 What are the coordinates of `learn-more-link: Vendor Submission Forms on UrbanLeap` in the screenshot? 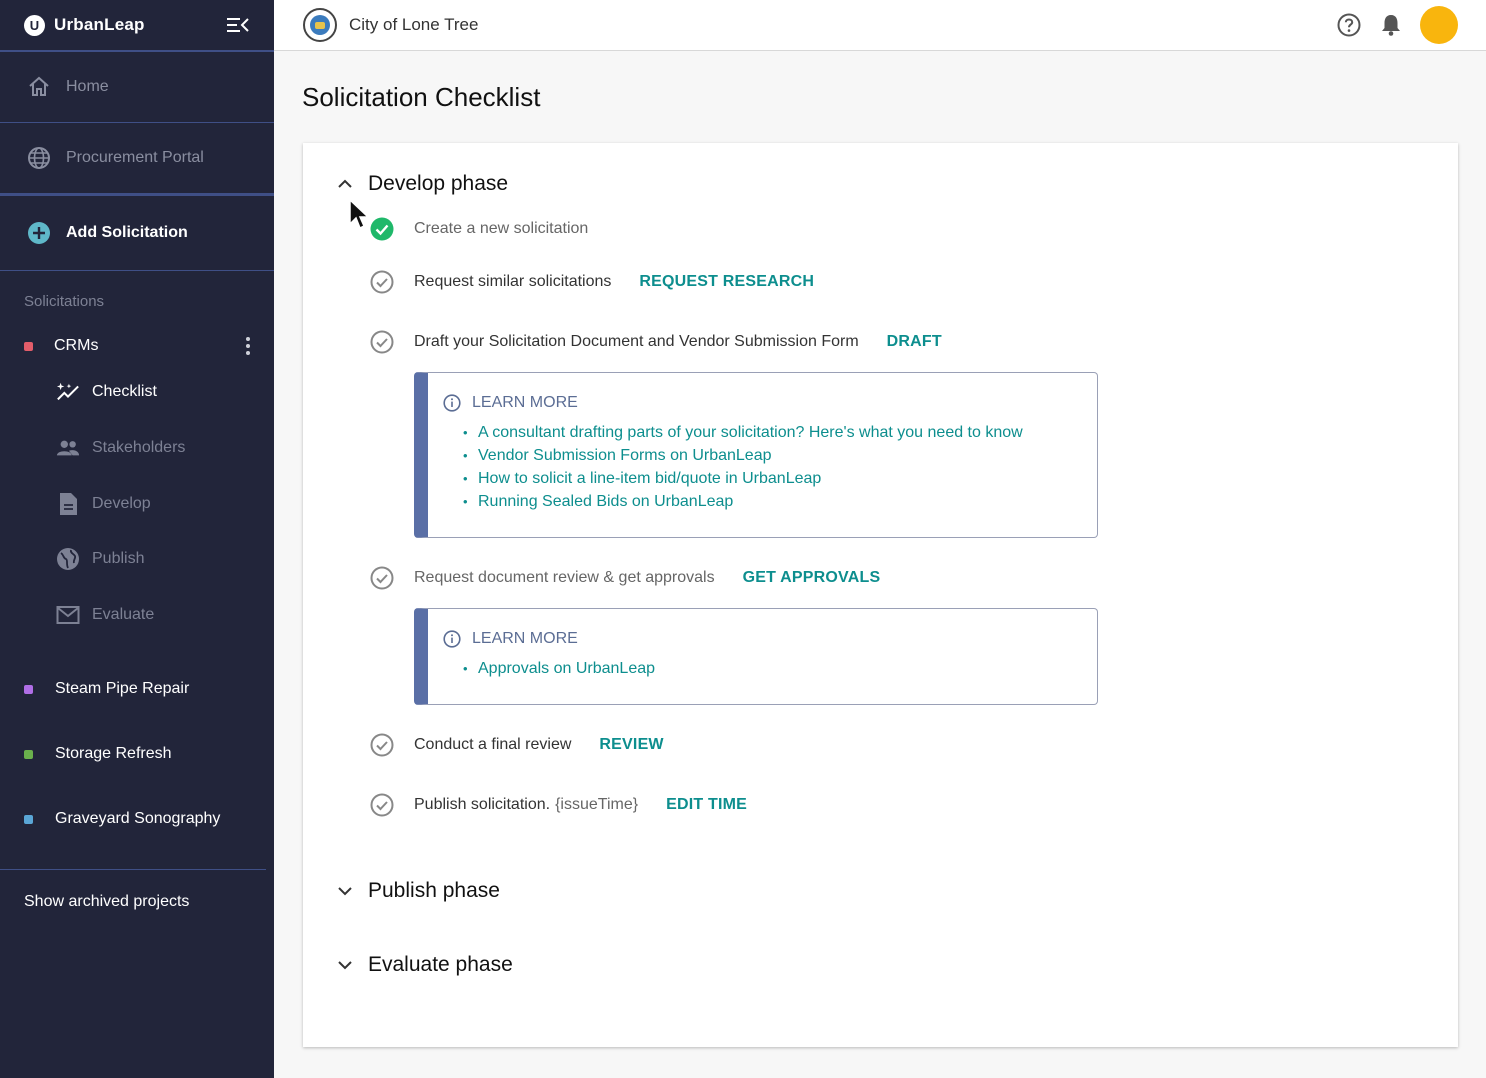 It's located at (780, 455).